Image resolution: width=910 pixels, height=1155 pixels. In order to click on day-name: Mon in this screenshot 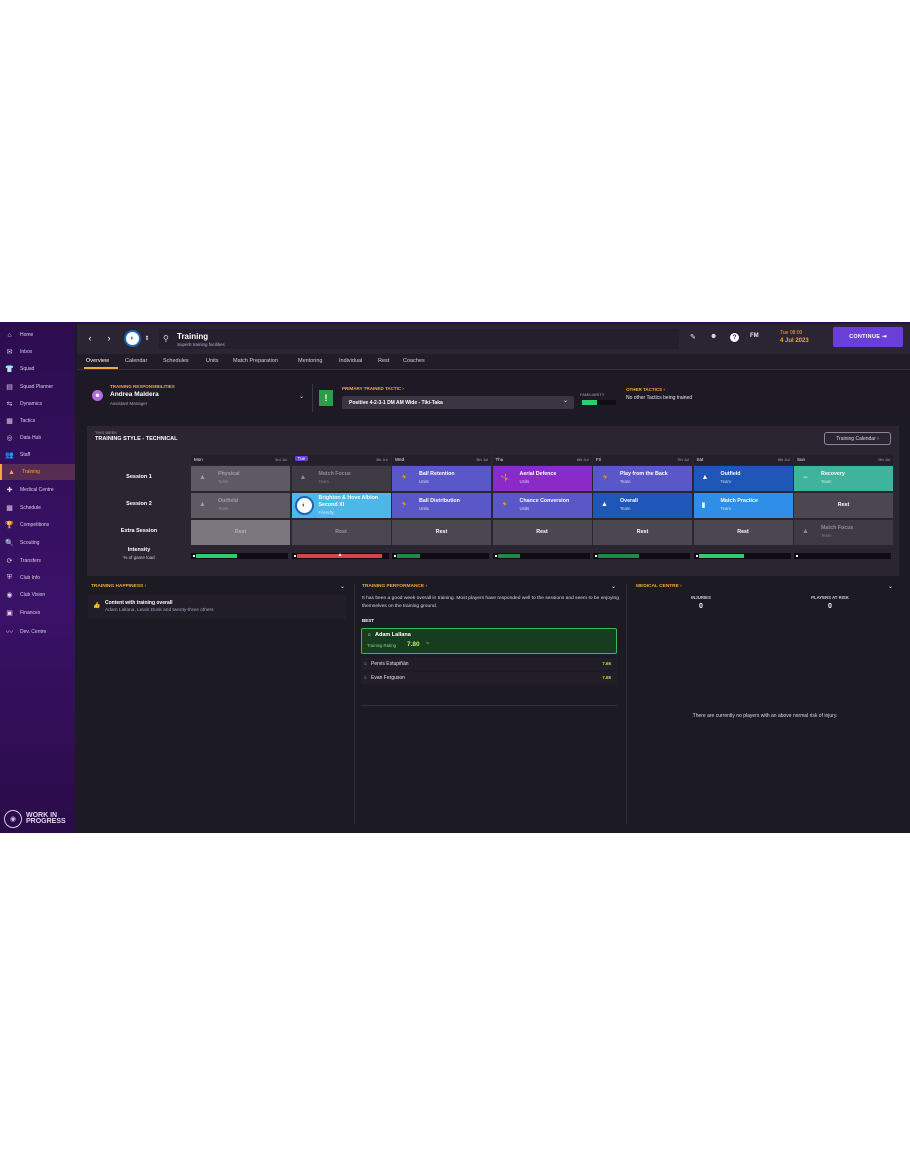, I will do `click(198, 459)`.